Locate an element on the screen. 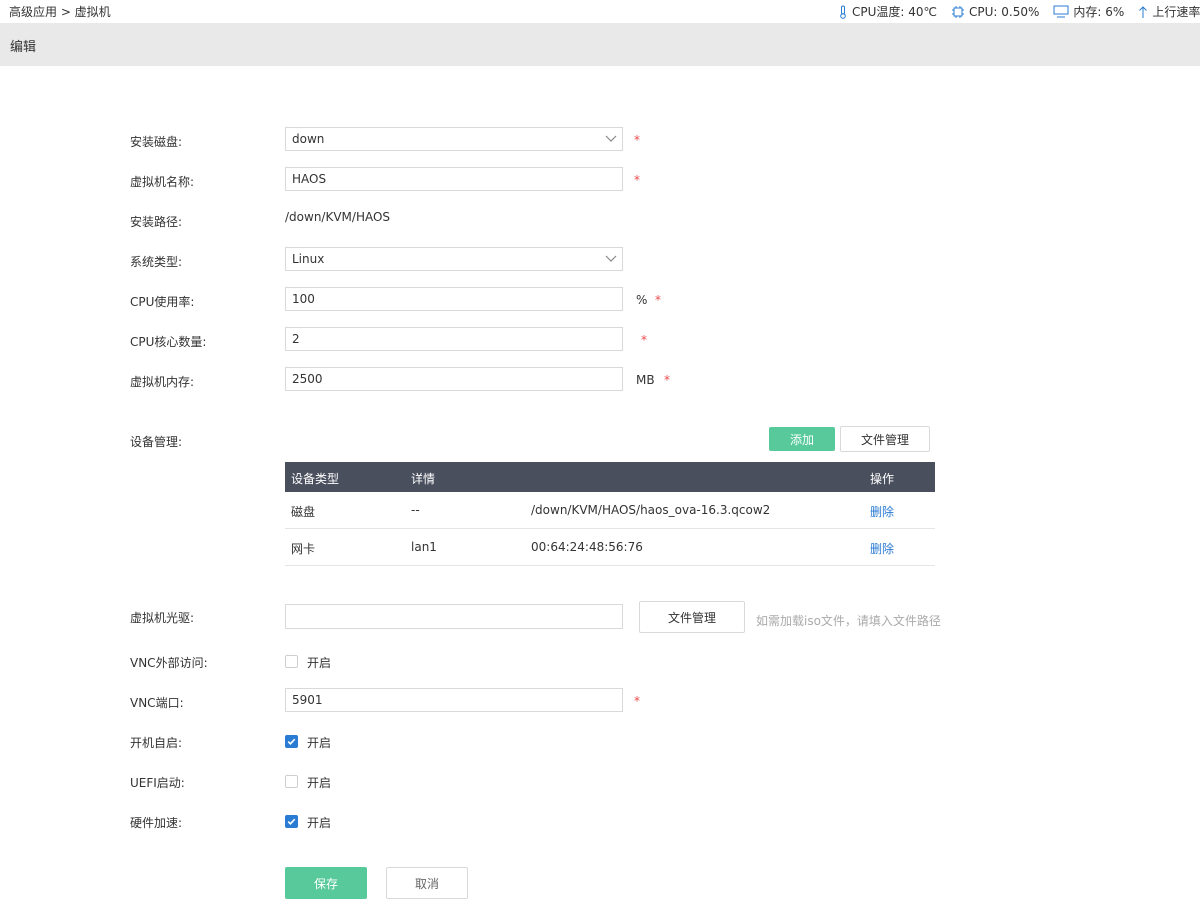 The width and height of the screenshot is (1200, 918). col-action: 操作 is located at coordinates (882, 479).